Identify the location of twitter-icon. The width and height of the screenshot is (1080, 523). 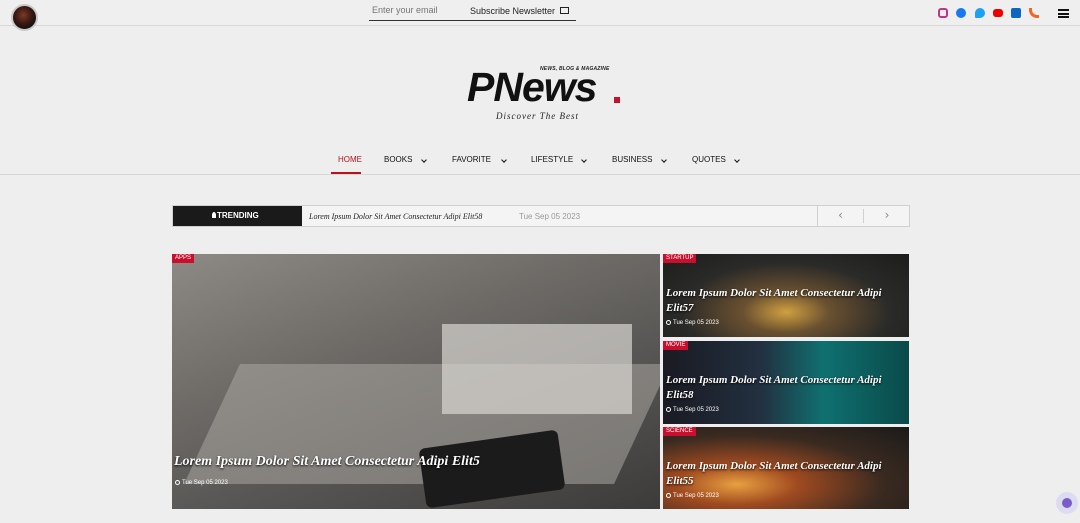
(980, 13).